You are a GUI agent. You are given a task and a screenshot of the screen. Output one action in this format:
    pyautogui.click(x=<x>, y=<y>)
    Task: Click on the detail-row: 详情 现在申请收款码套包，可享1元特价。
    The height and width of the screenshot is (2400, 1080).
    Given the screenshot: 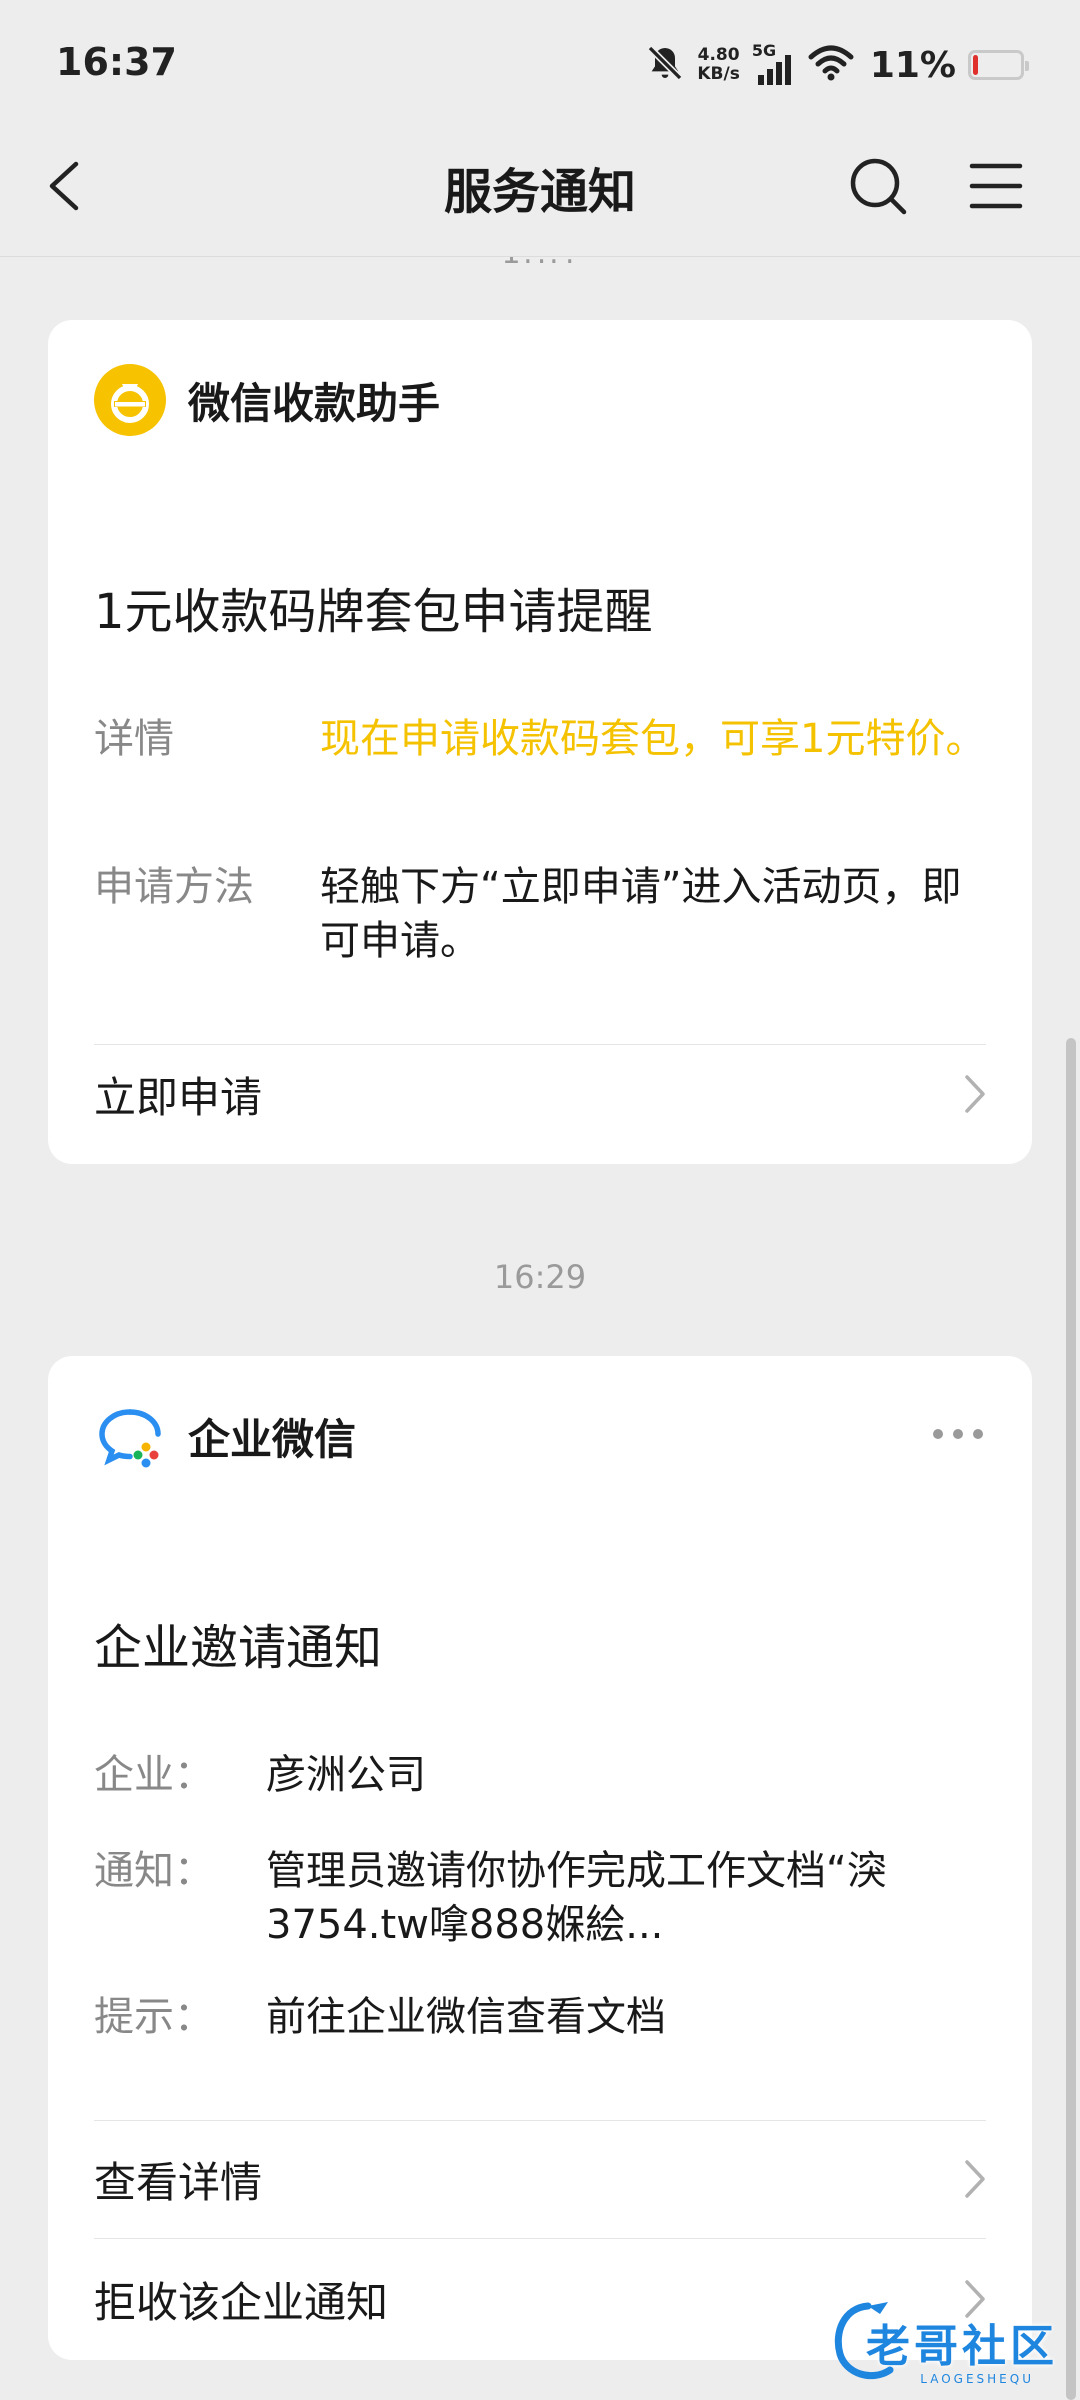 What is the action you would take?
    pyautogui.click(x=540, y=739)
    